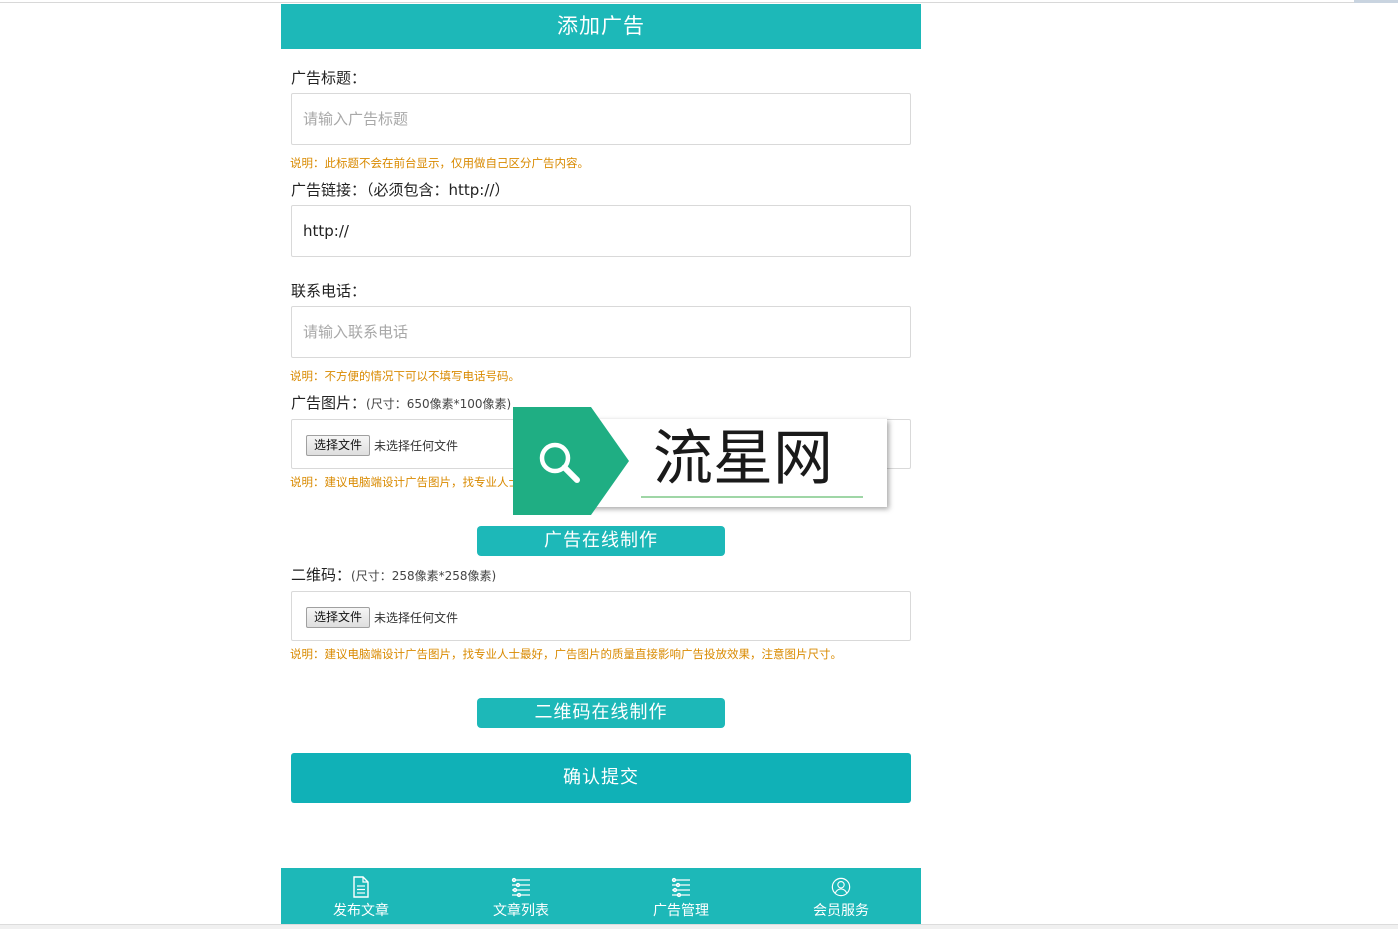 Image resolution: width=1398 pixels, height=929 pixels. Describe the element at coordinates (601, 26) in the screenshot. I see `page-title: 添加广告` at that location.